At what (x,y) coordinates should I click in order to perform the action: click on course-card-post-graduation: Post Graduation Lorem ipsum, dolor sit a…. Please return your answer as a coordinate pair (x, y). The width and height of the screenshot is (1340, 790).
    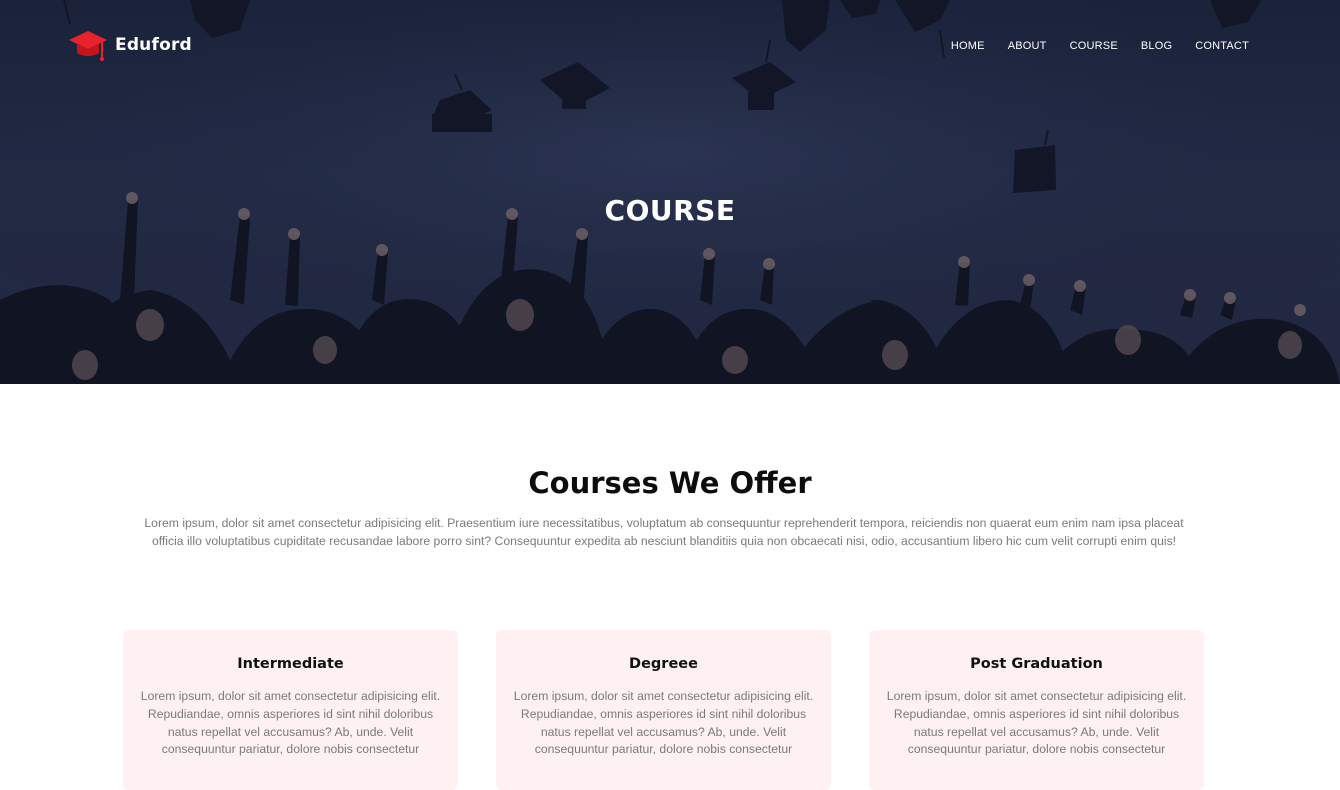
    Looking at the image, I should click on (1036, 710).